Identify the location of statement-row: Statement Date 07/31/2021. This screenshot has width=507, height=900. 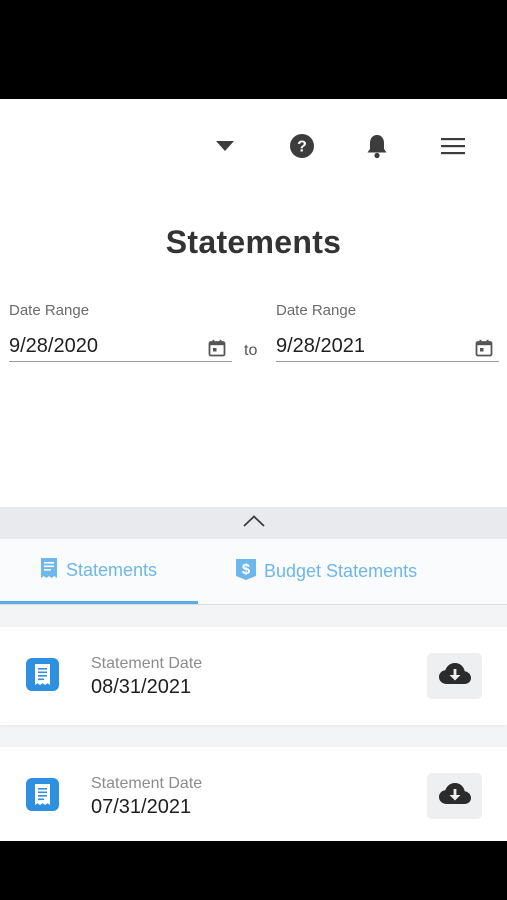
(253, 794).